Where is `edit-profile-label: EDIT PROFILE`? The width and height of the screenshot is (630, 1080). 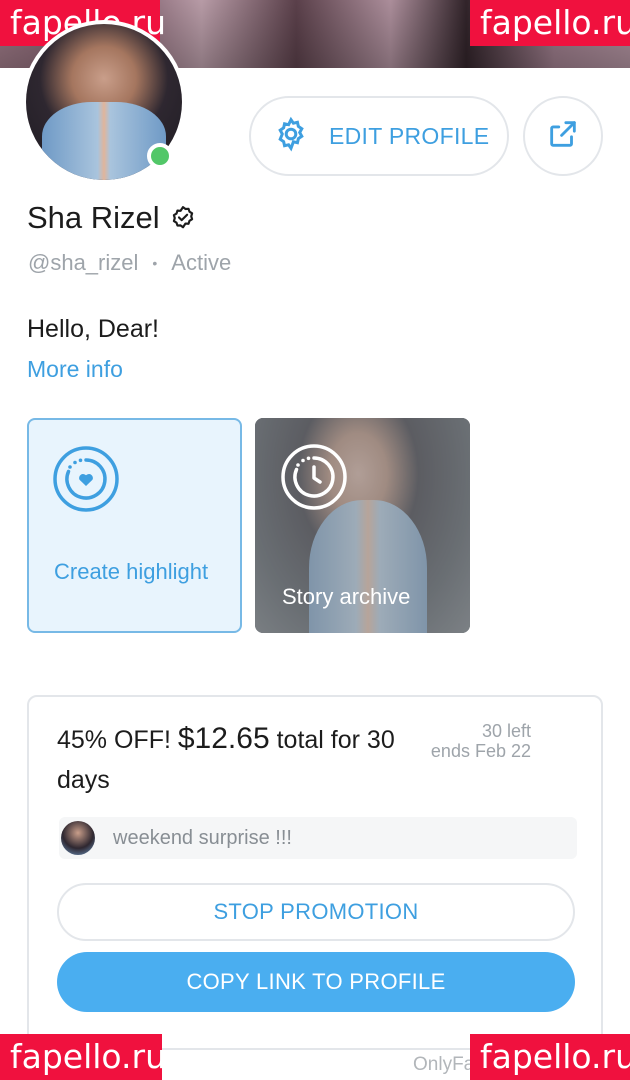
edit-profile-label: EDIT PROFILE is located at coordinates (409, 135).